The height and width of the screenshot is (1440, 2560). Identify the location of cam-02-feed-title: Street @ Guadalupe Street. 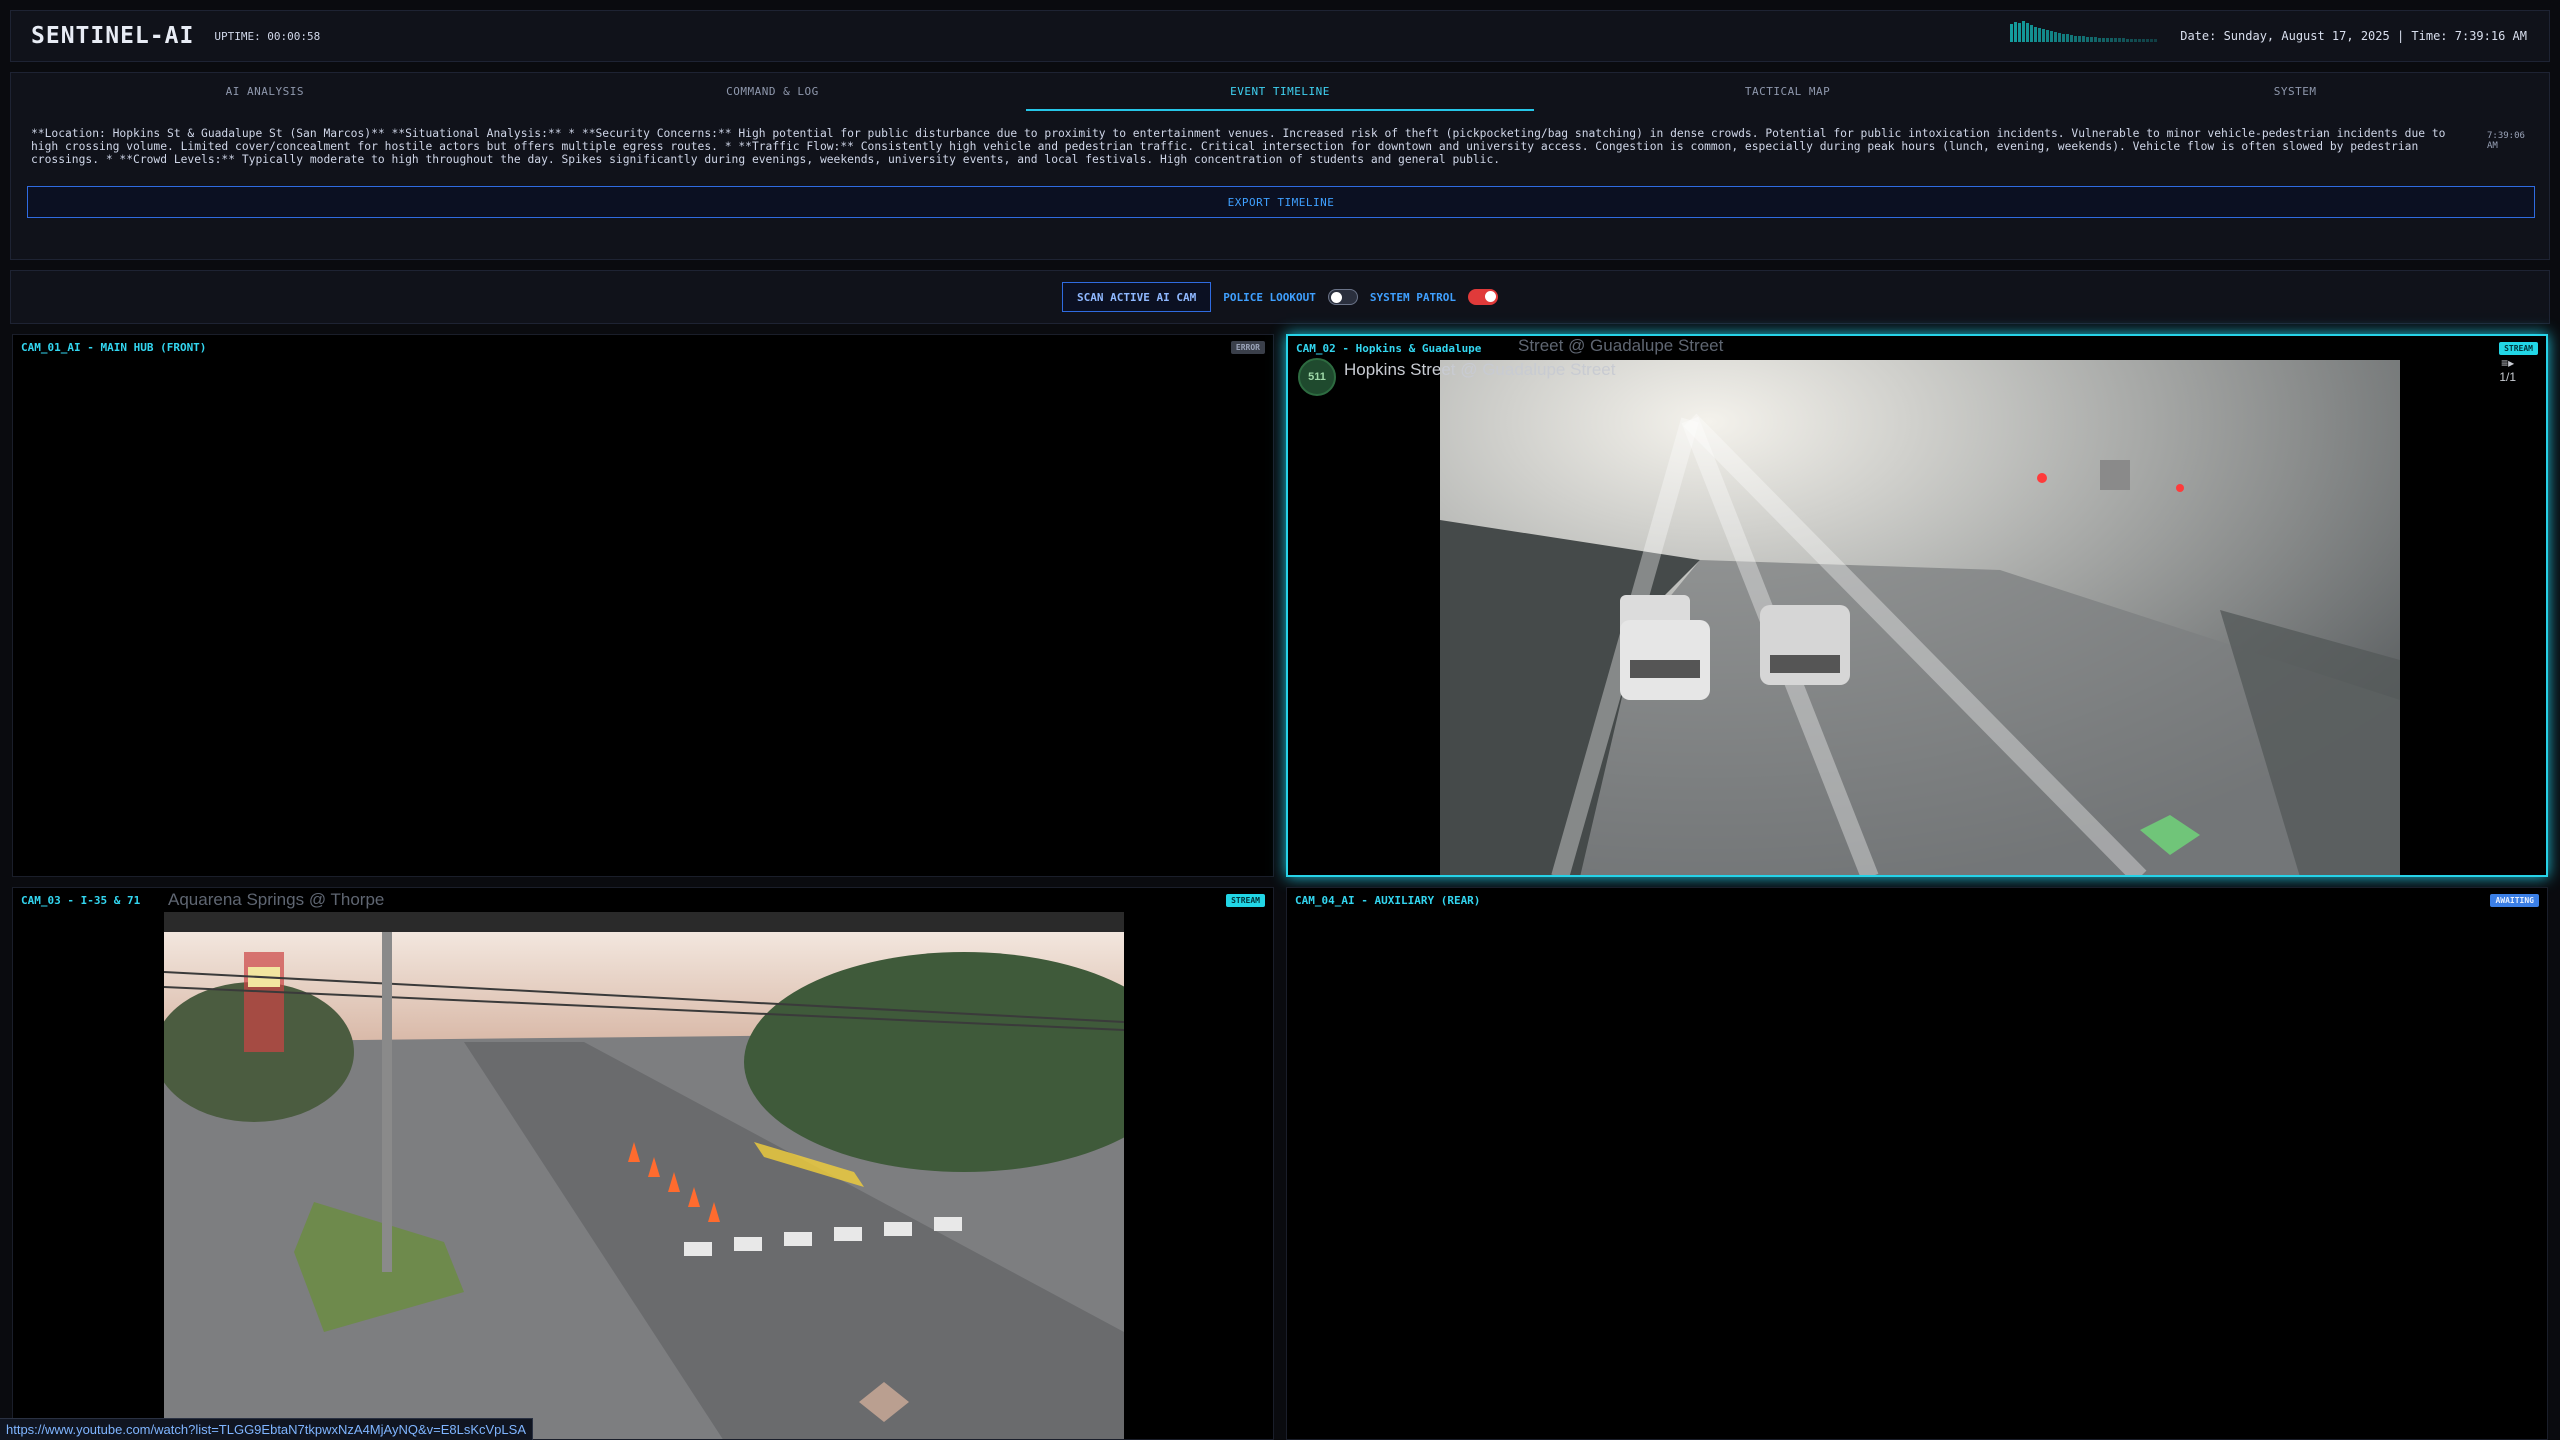
(1621, 345).